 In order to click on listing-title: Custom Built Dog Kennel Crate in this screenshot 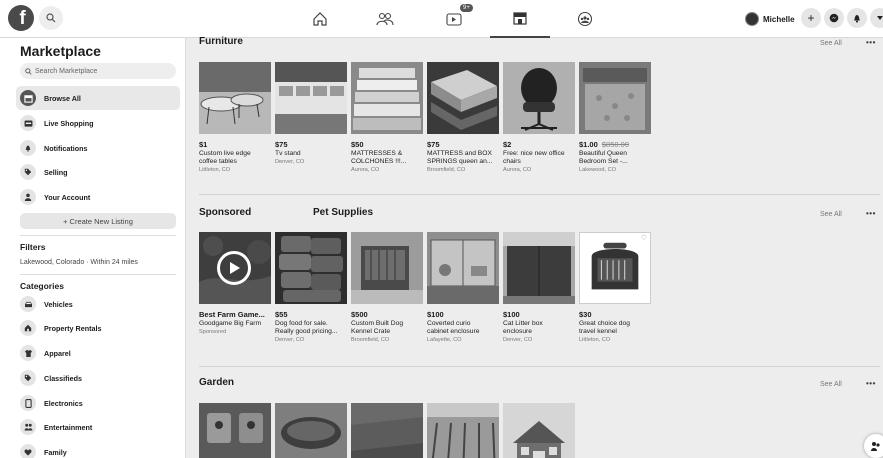, I will do `click(377, 327)`.